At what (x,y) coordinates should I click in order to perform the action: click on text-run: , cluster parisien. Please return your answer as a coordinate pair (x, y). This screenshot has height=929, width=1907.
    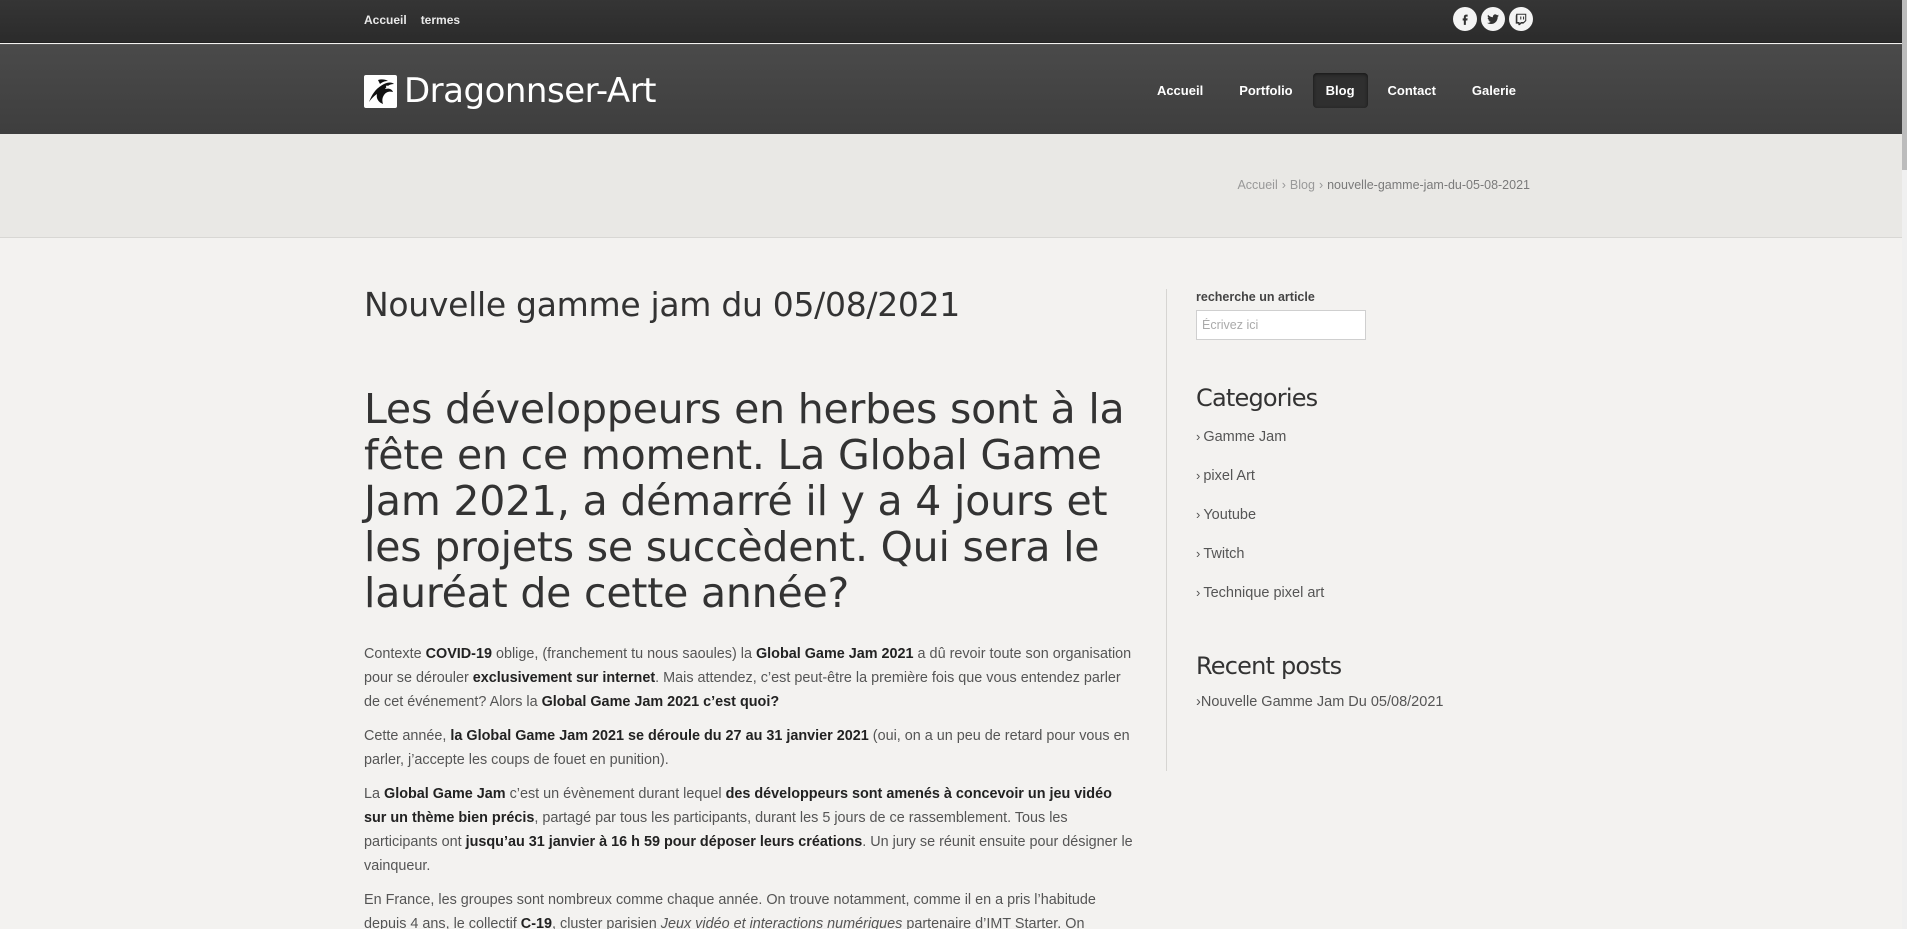
    Looking at the image, I should click on (606, 922).